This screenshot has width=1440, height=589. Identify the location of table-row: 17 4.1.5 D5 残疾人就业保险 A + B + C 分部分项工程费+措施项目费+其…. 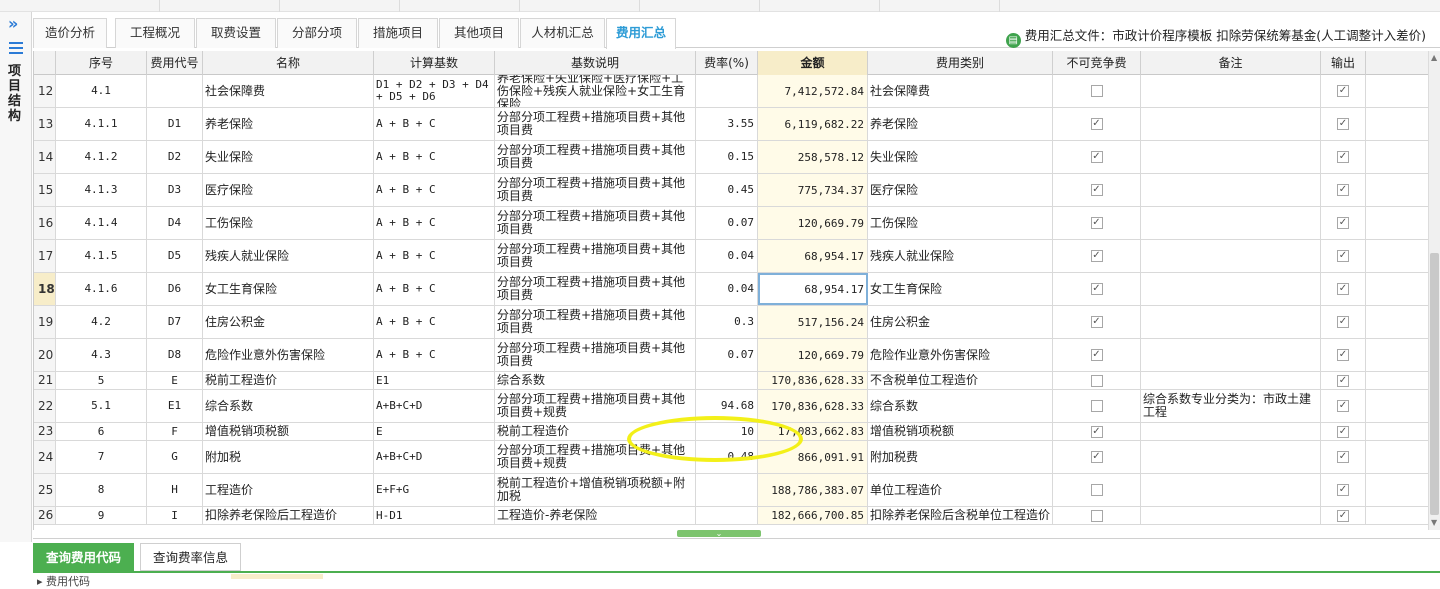
(731, 256).